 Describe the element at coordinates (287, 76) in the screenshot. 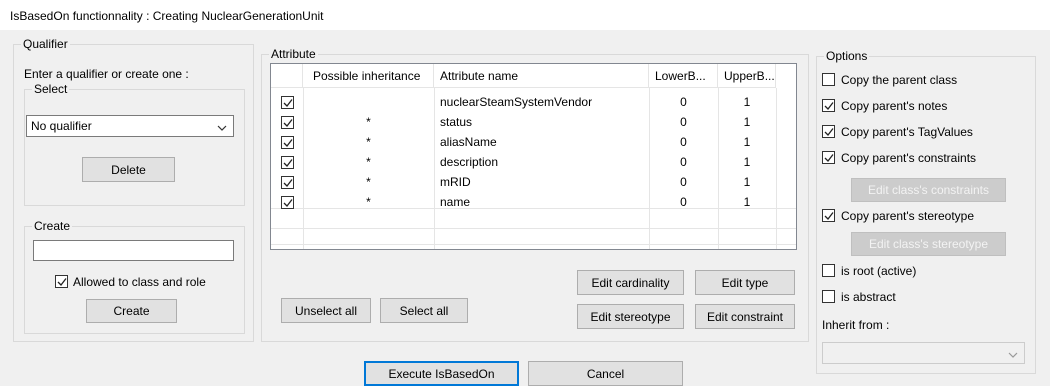

I see `header-check-column` at that location.